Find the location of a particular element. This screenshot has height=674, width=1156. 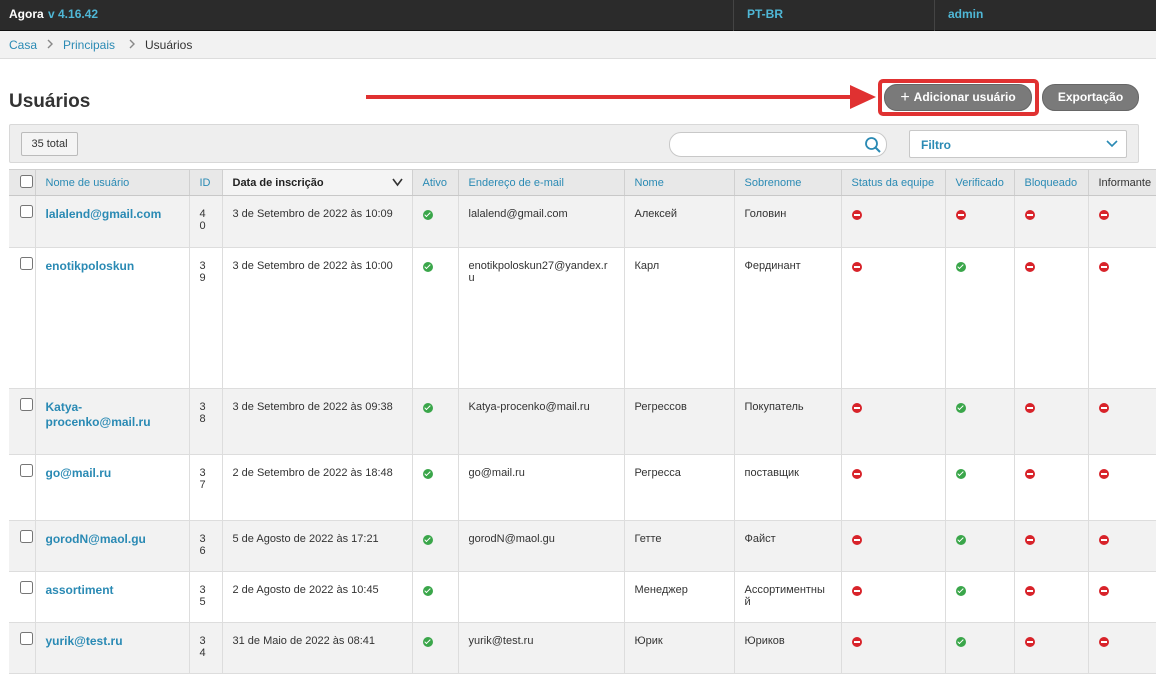

select-all-checkbox is located at coordinates (26, 181).